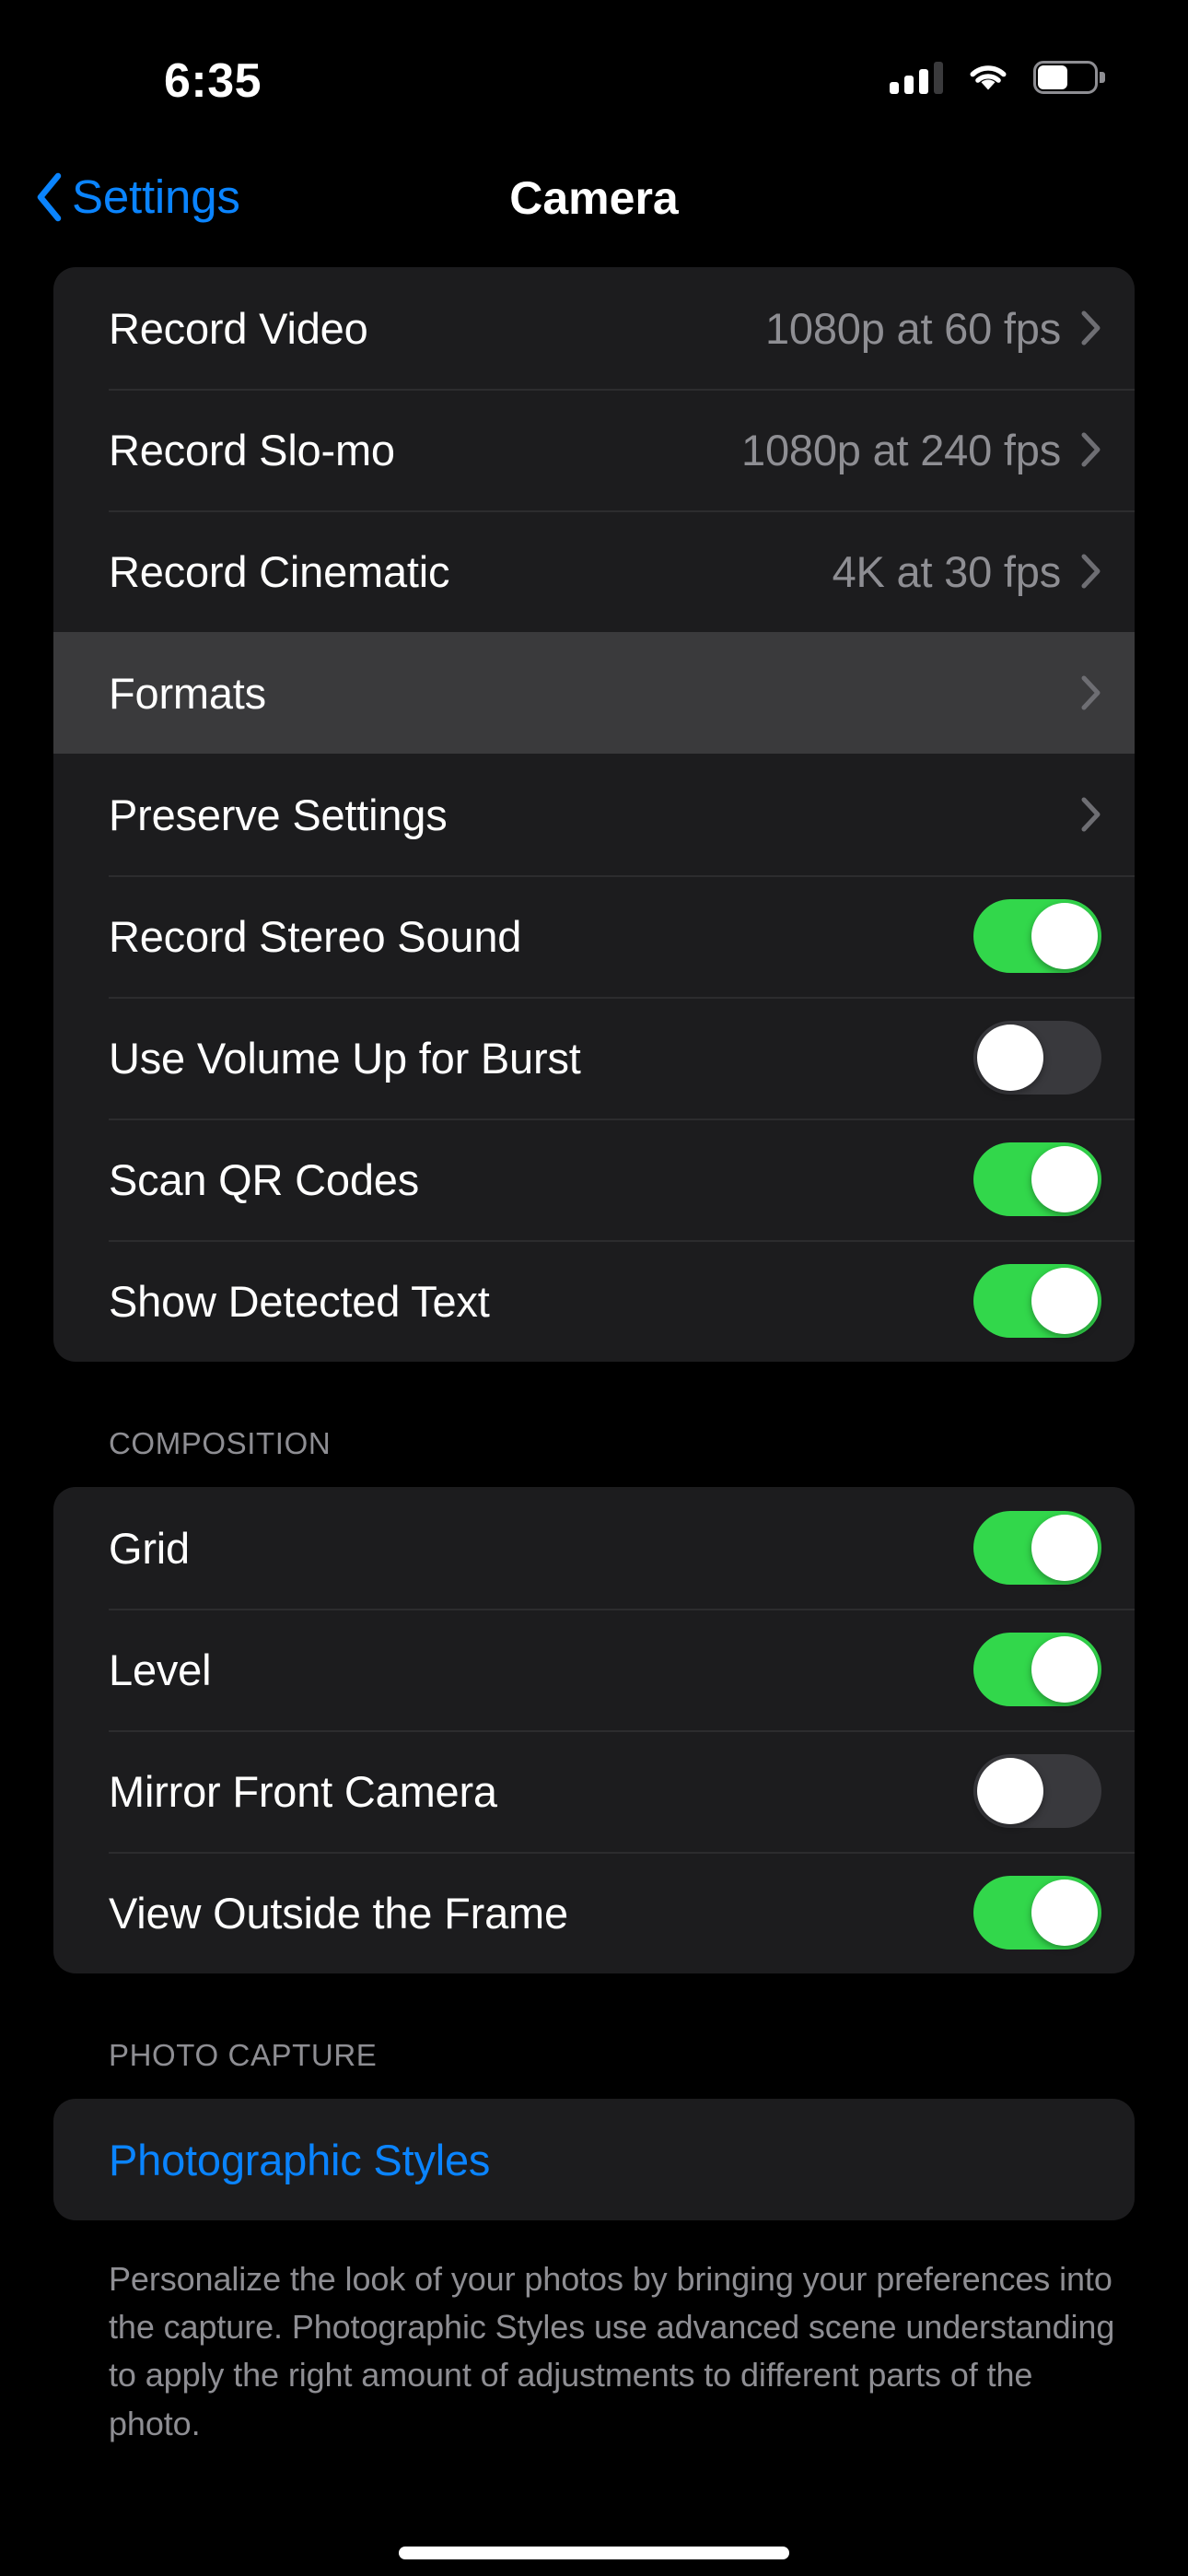 Image resolution: width=1188 pixels, height=2576 pixels. I want to click on row-mirror-front-camera-toggle, so click(1037, 1791).